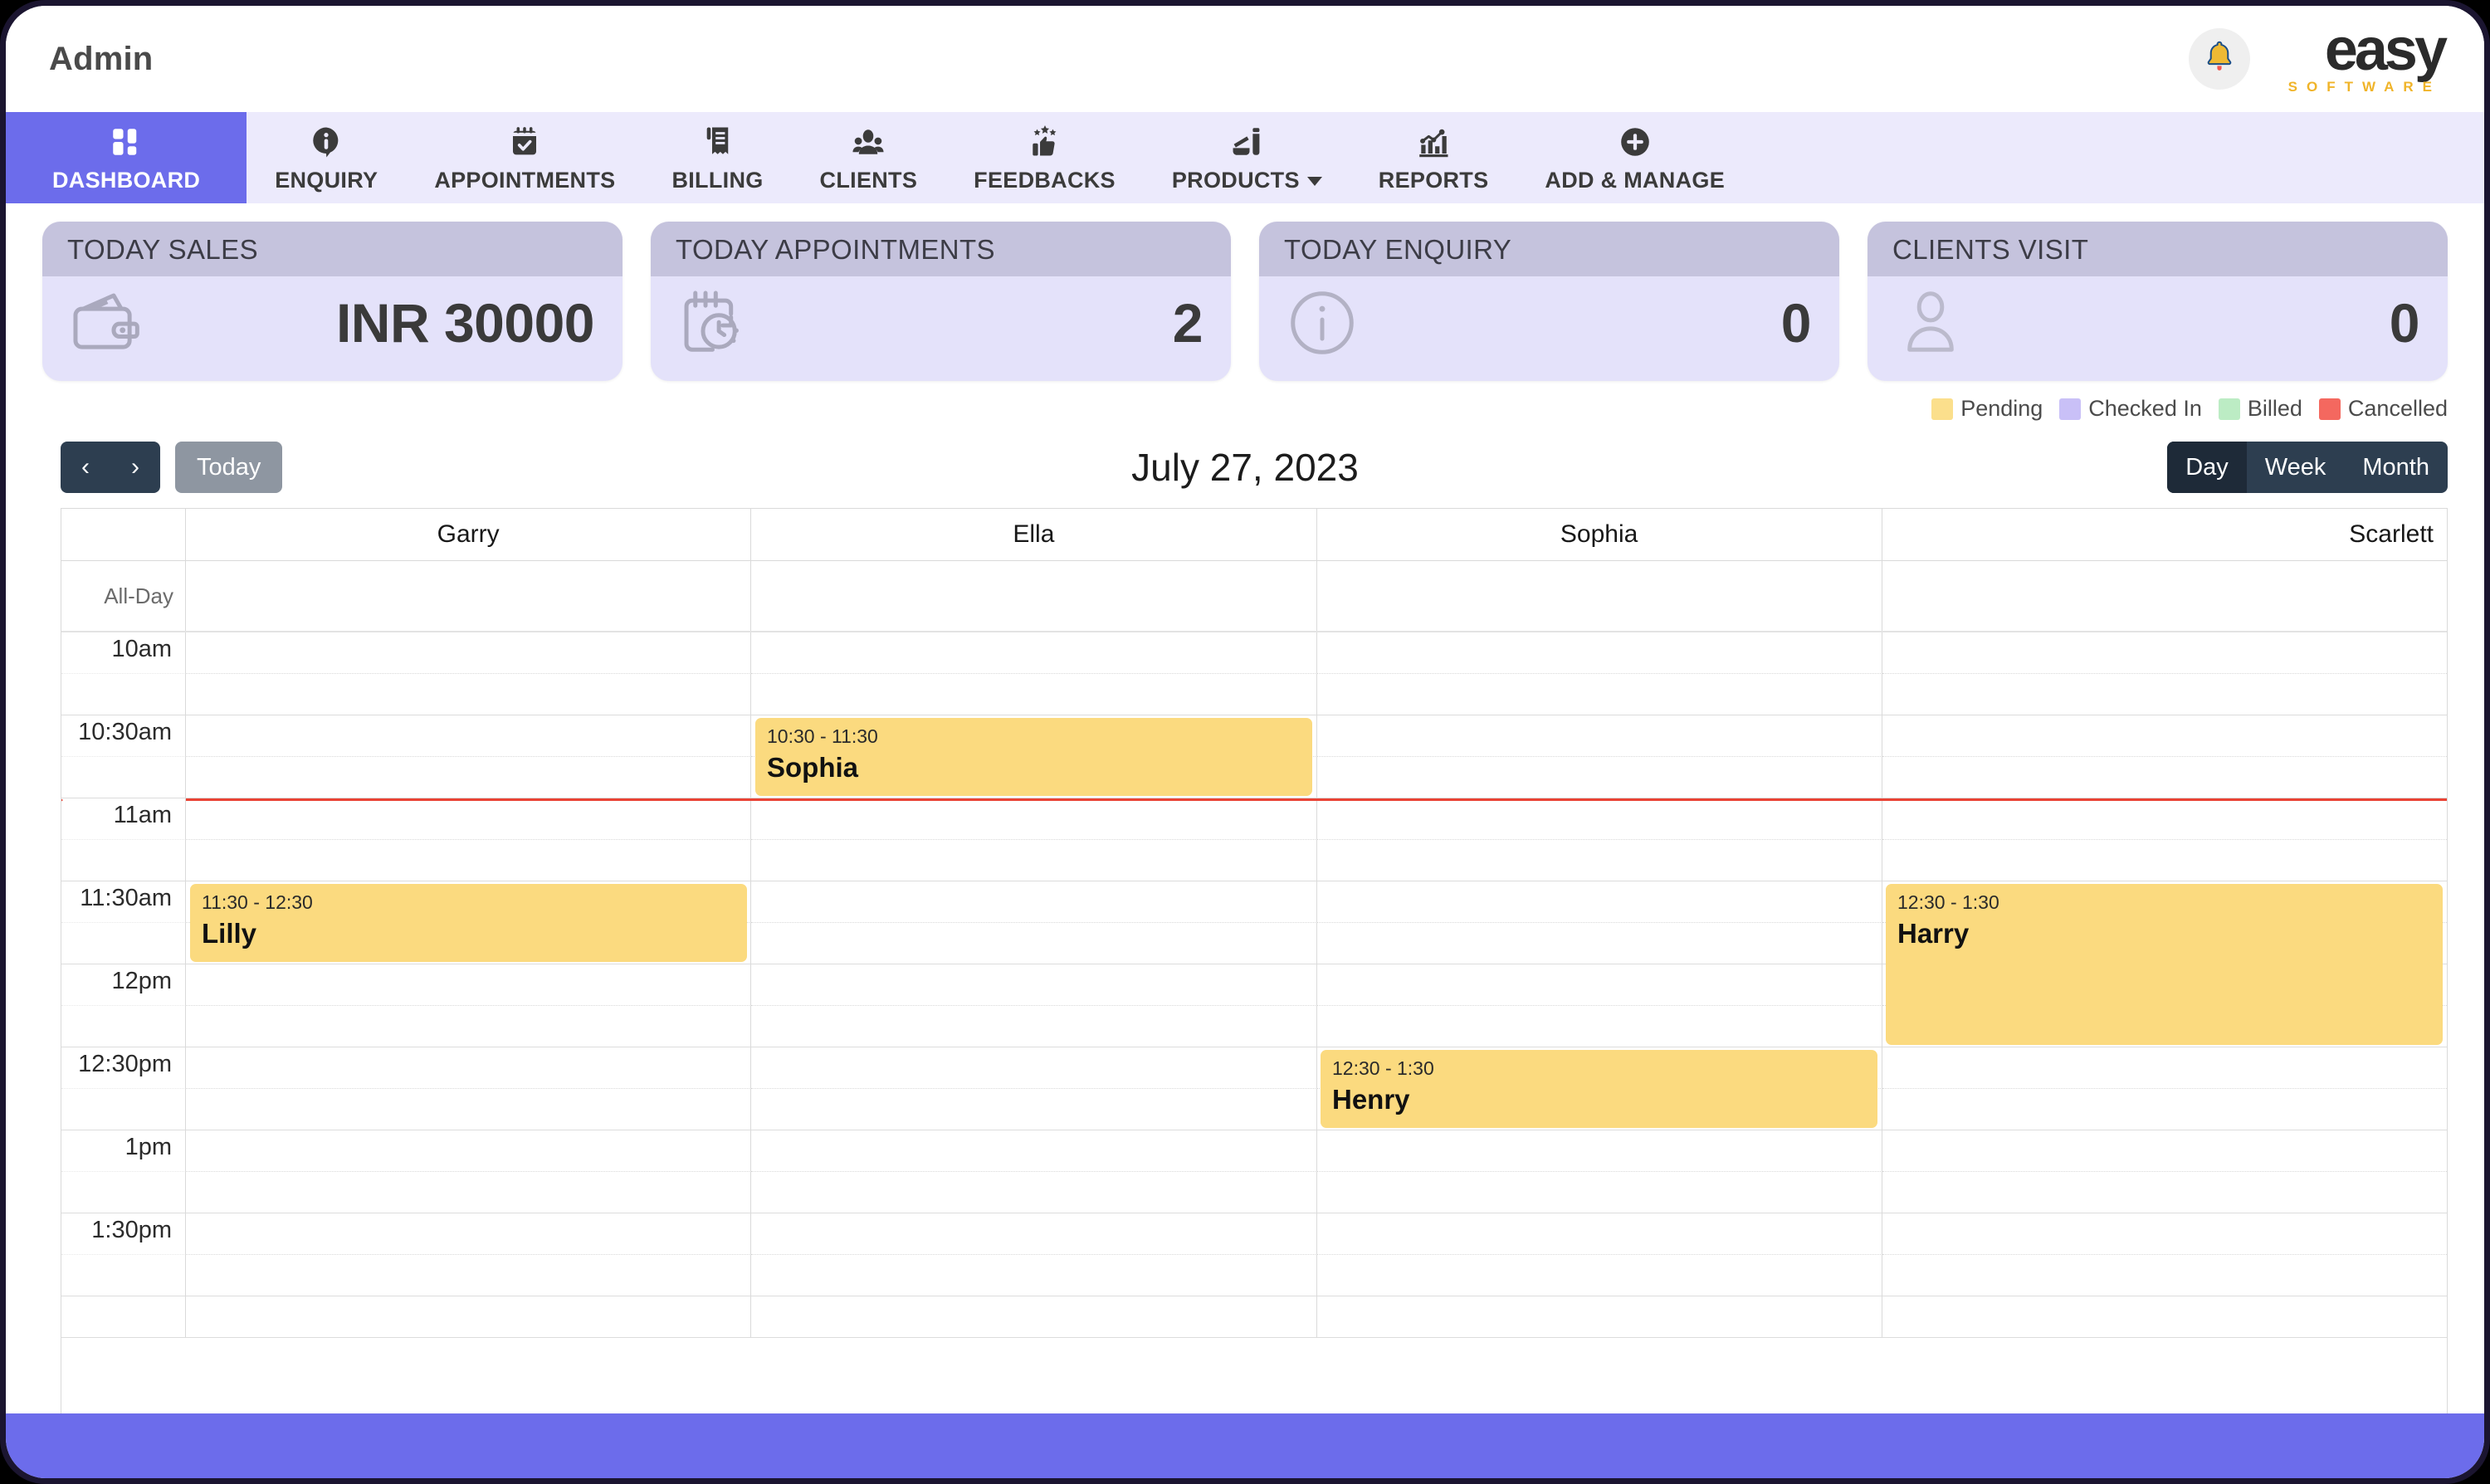  I want to click on calendar-event: 12:30 - 1:30 Harry, so click(2164, 964).